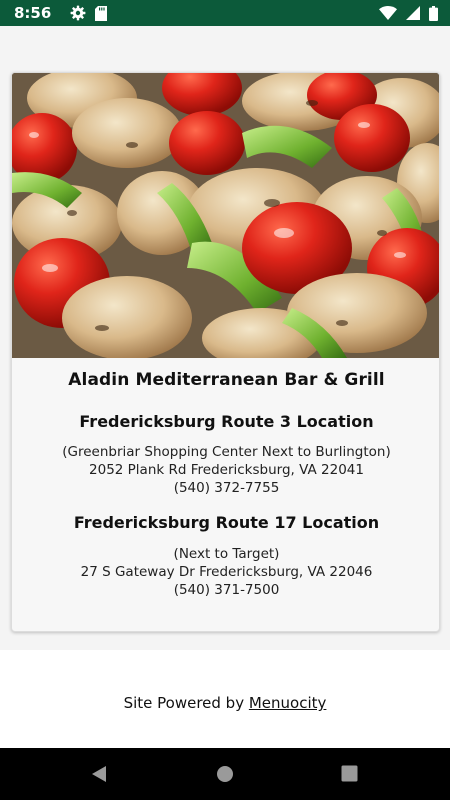 The image size is (450, 800). What do you see at coordinates (433, 13) in the screenshot?
I see `battery-icon` at bounding box center [433, 13].